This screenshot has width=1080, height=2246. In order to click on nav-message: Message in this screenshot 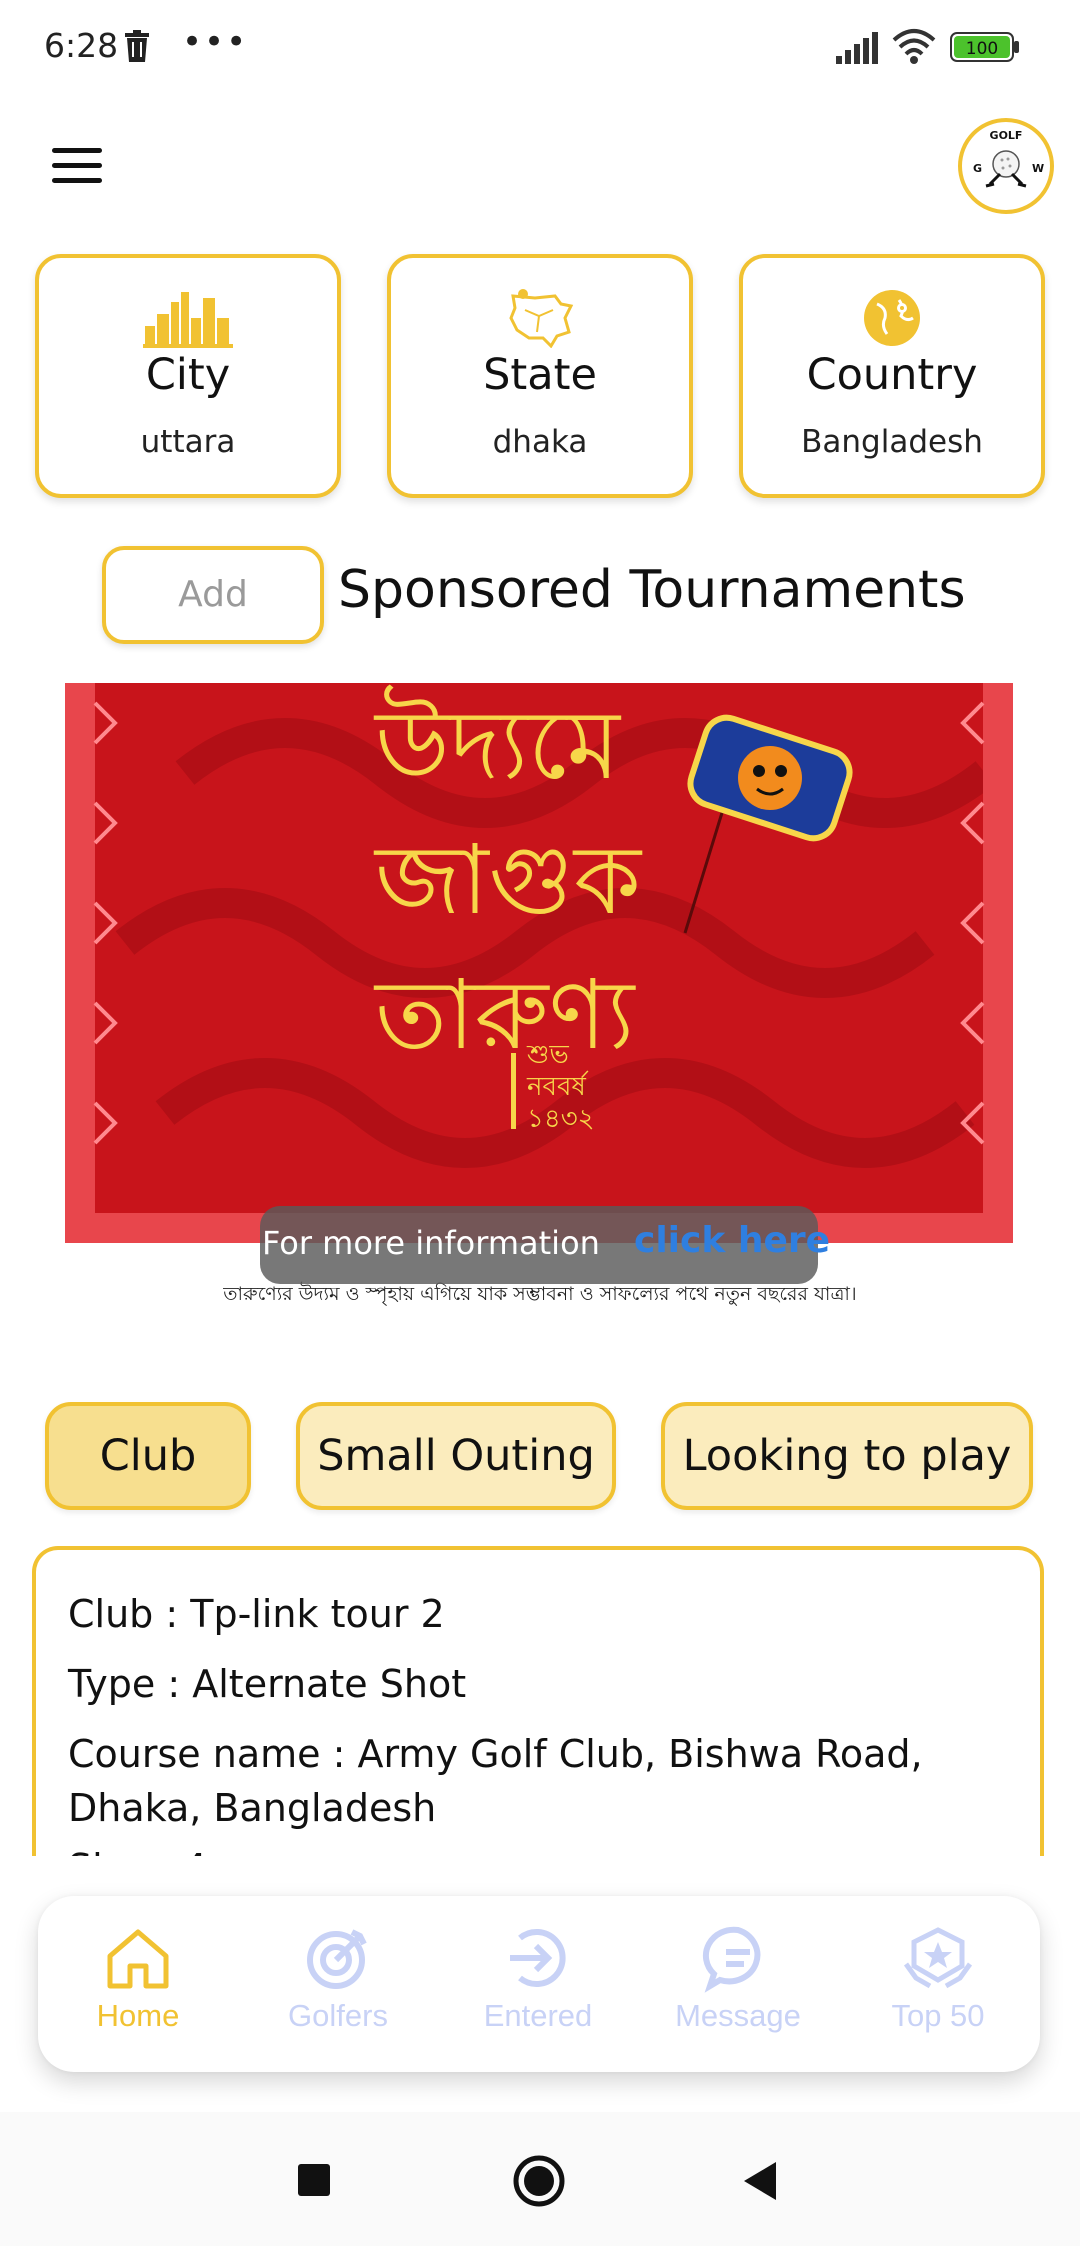, I will do `click(738, 1987)`.